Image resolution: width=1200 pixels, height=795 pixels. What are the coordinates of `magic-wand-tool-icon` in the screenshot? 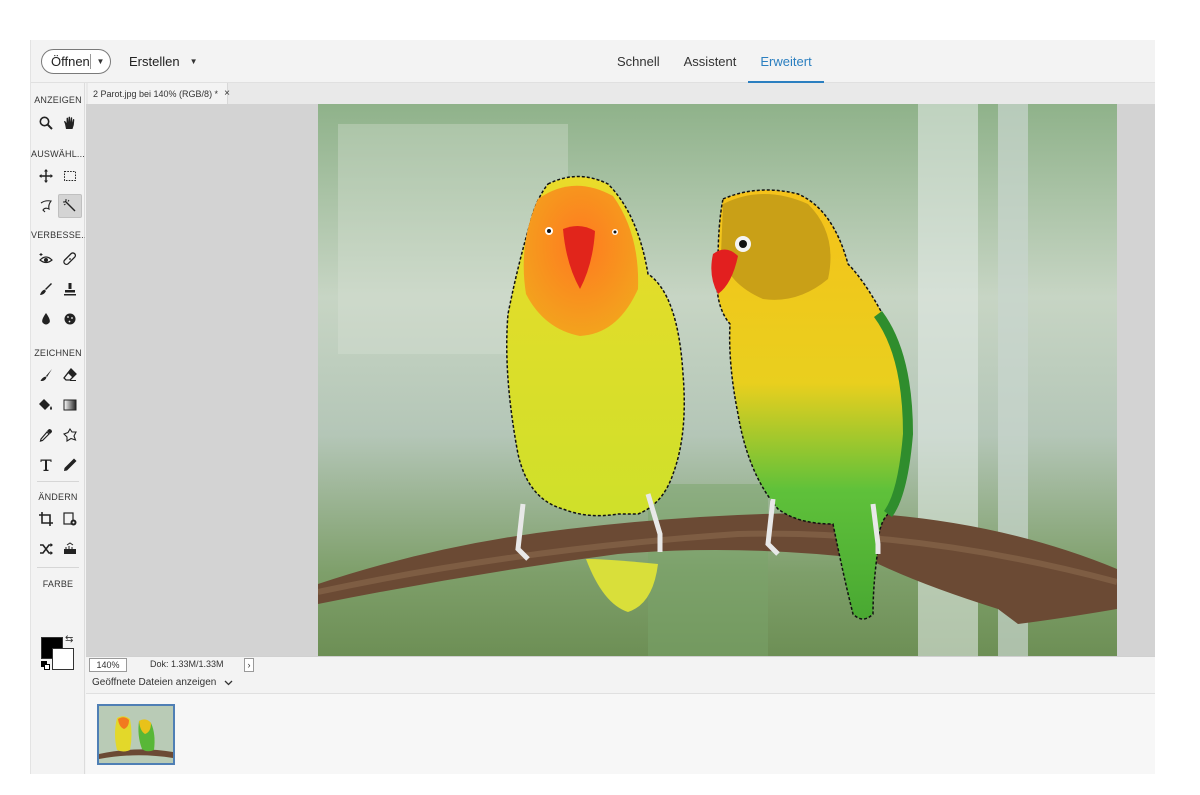 It's located at (70, 206).